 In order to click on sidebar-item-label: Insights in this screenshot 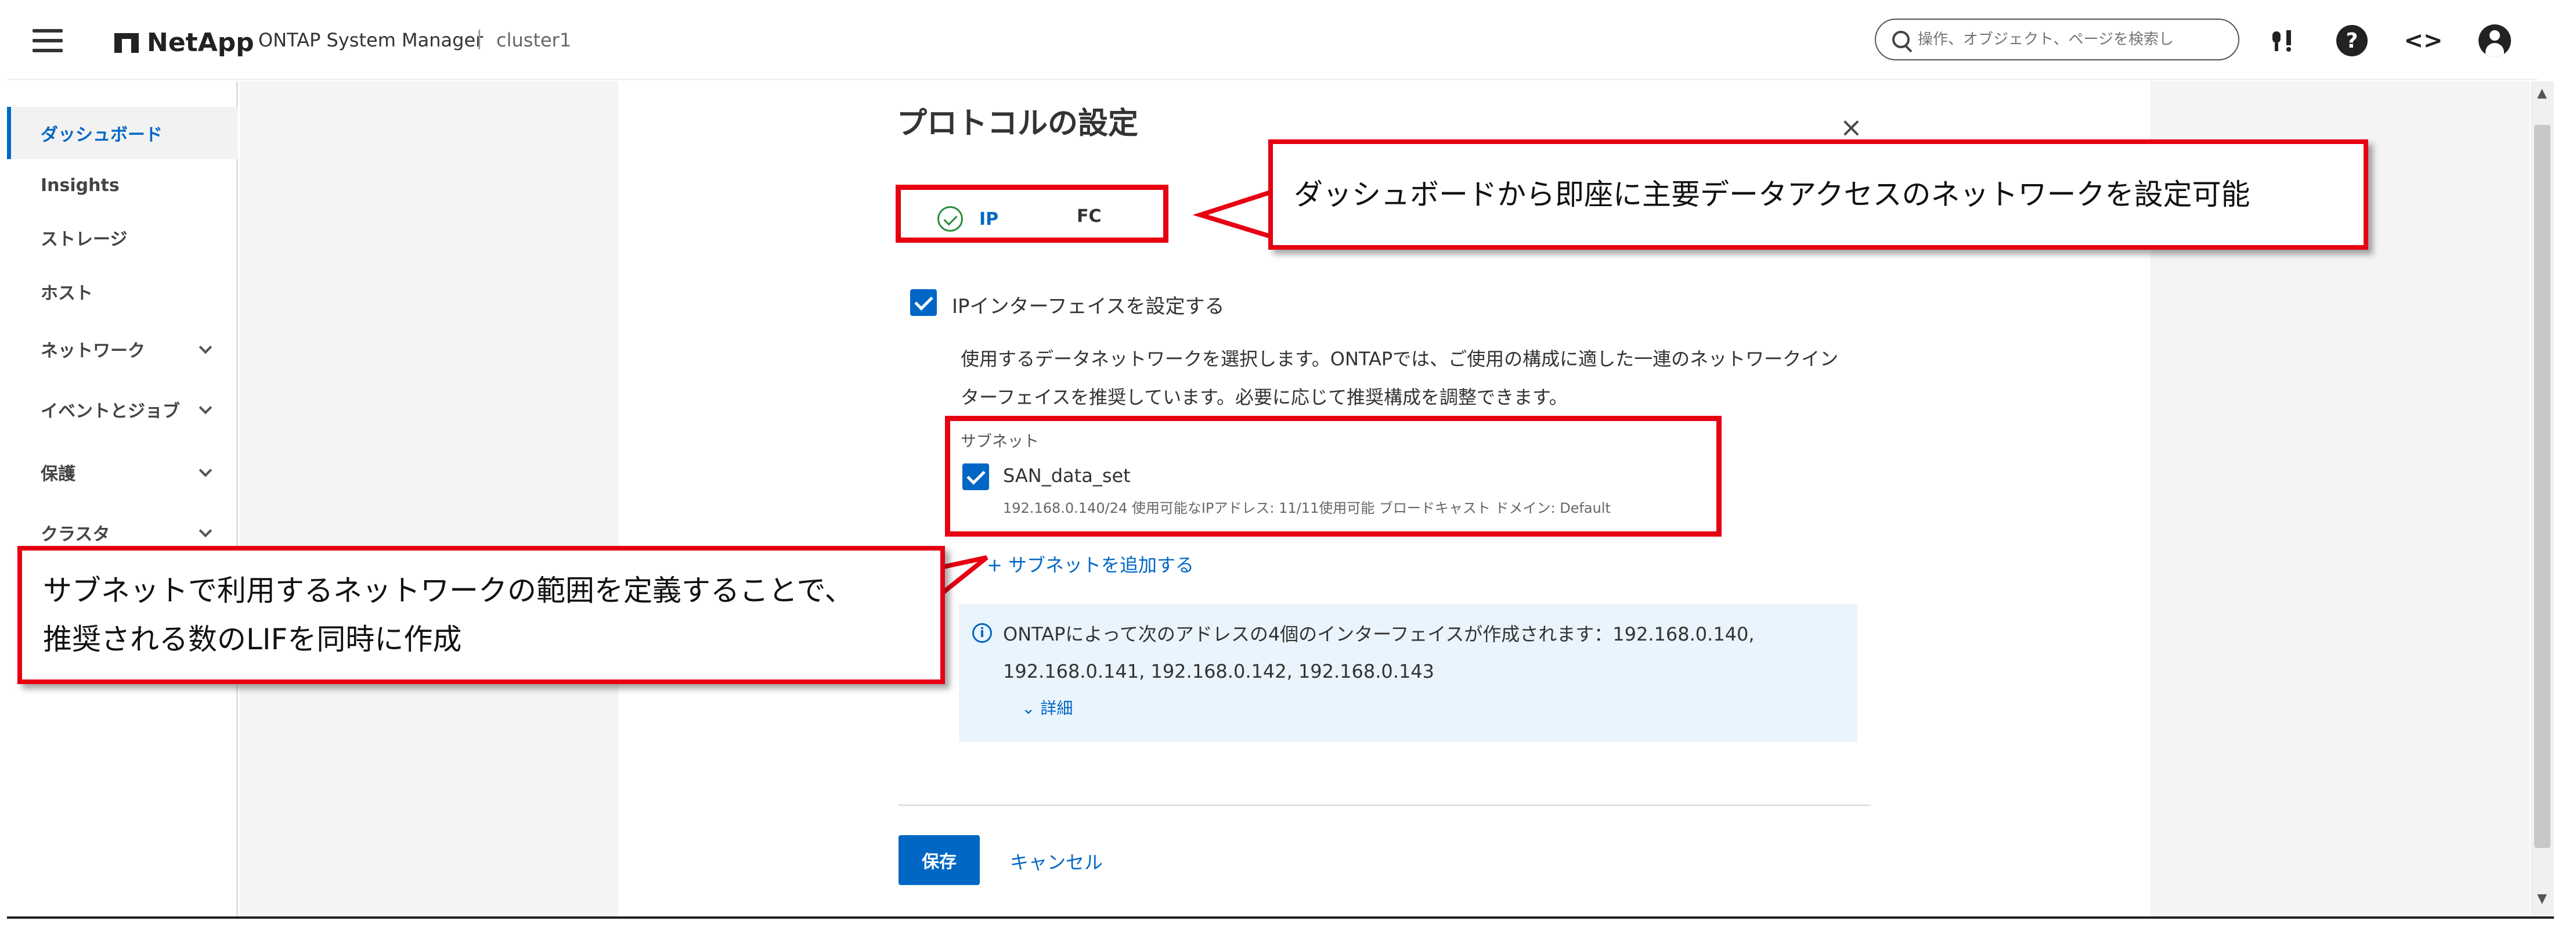, I will do `click(81, 186)`.